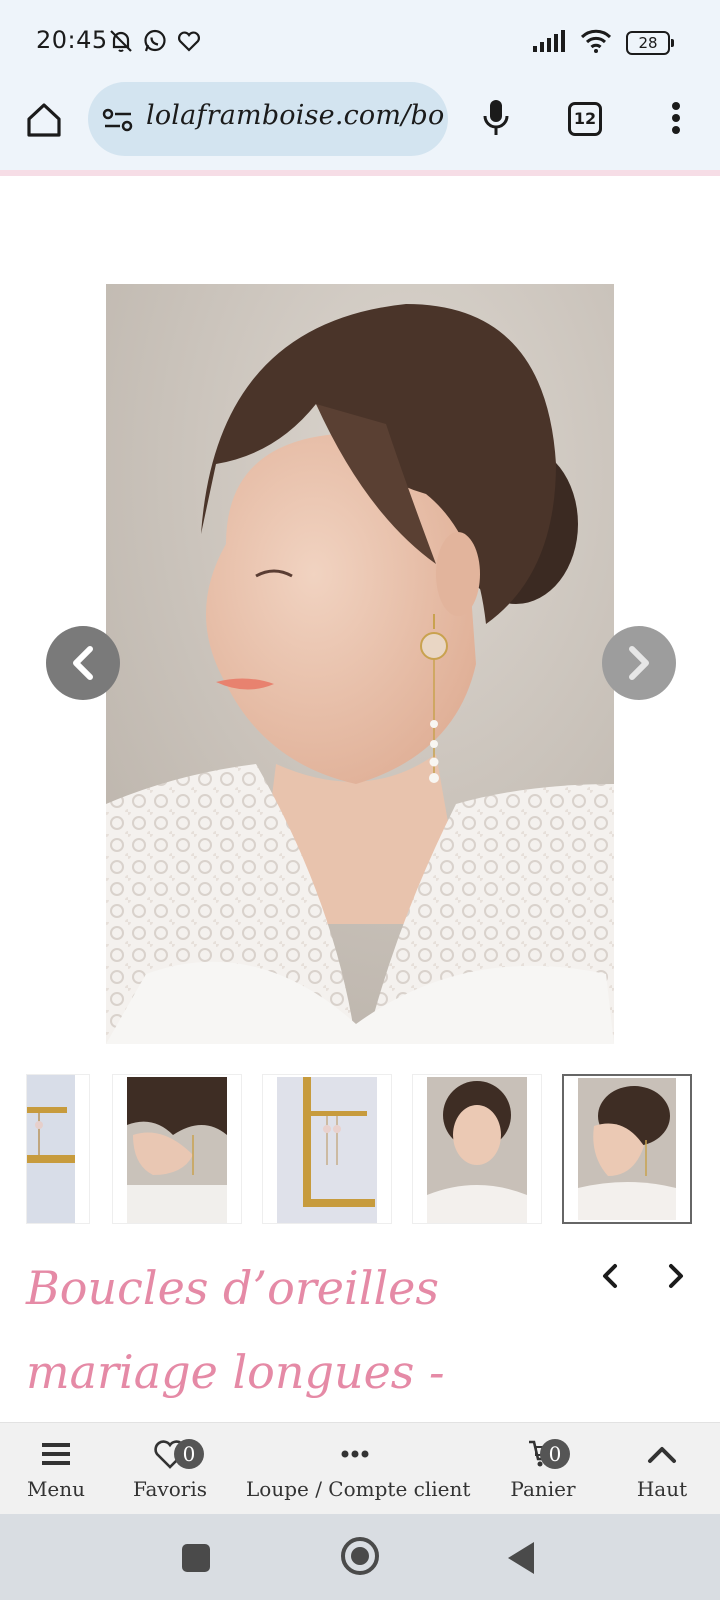 This screenshot has height=1600, width=720. What do you see at coordinates (56, 1454) in the screenshot?
I see `hamburger-icon` at bounding box center [56, 1454].